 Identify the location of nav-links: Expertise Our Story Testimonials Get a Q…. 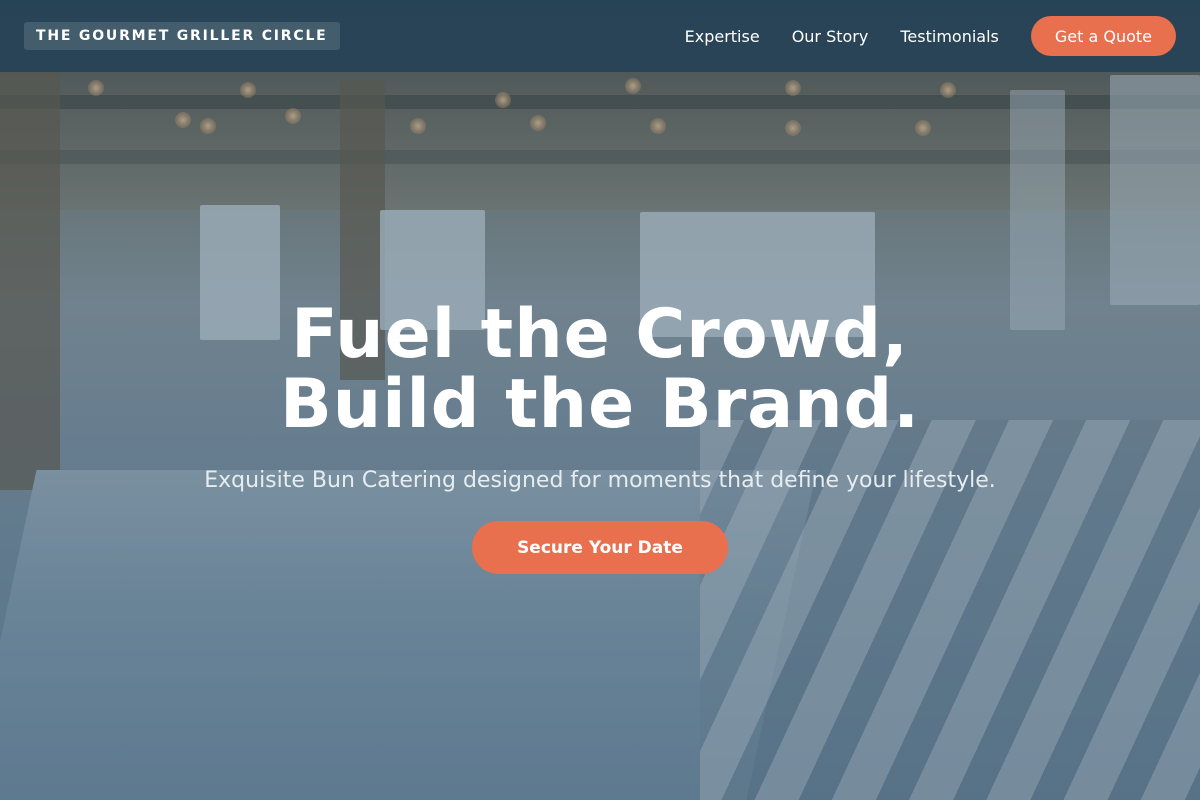
(914, 36).